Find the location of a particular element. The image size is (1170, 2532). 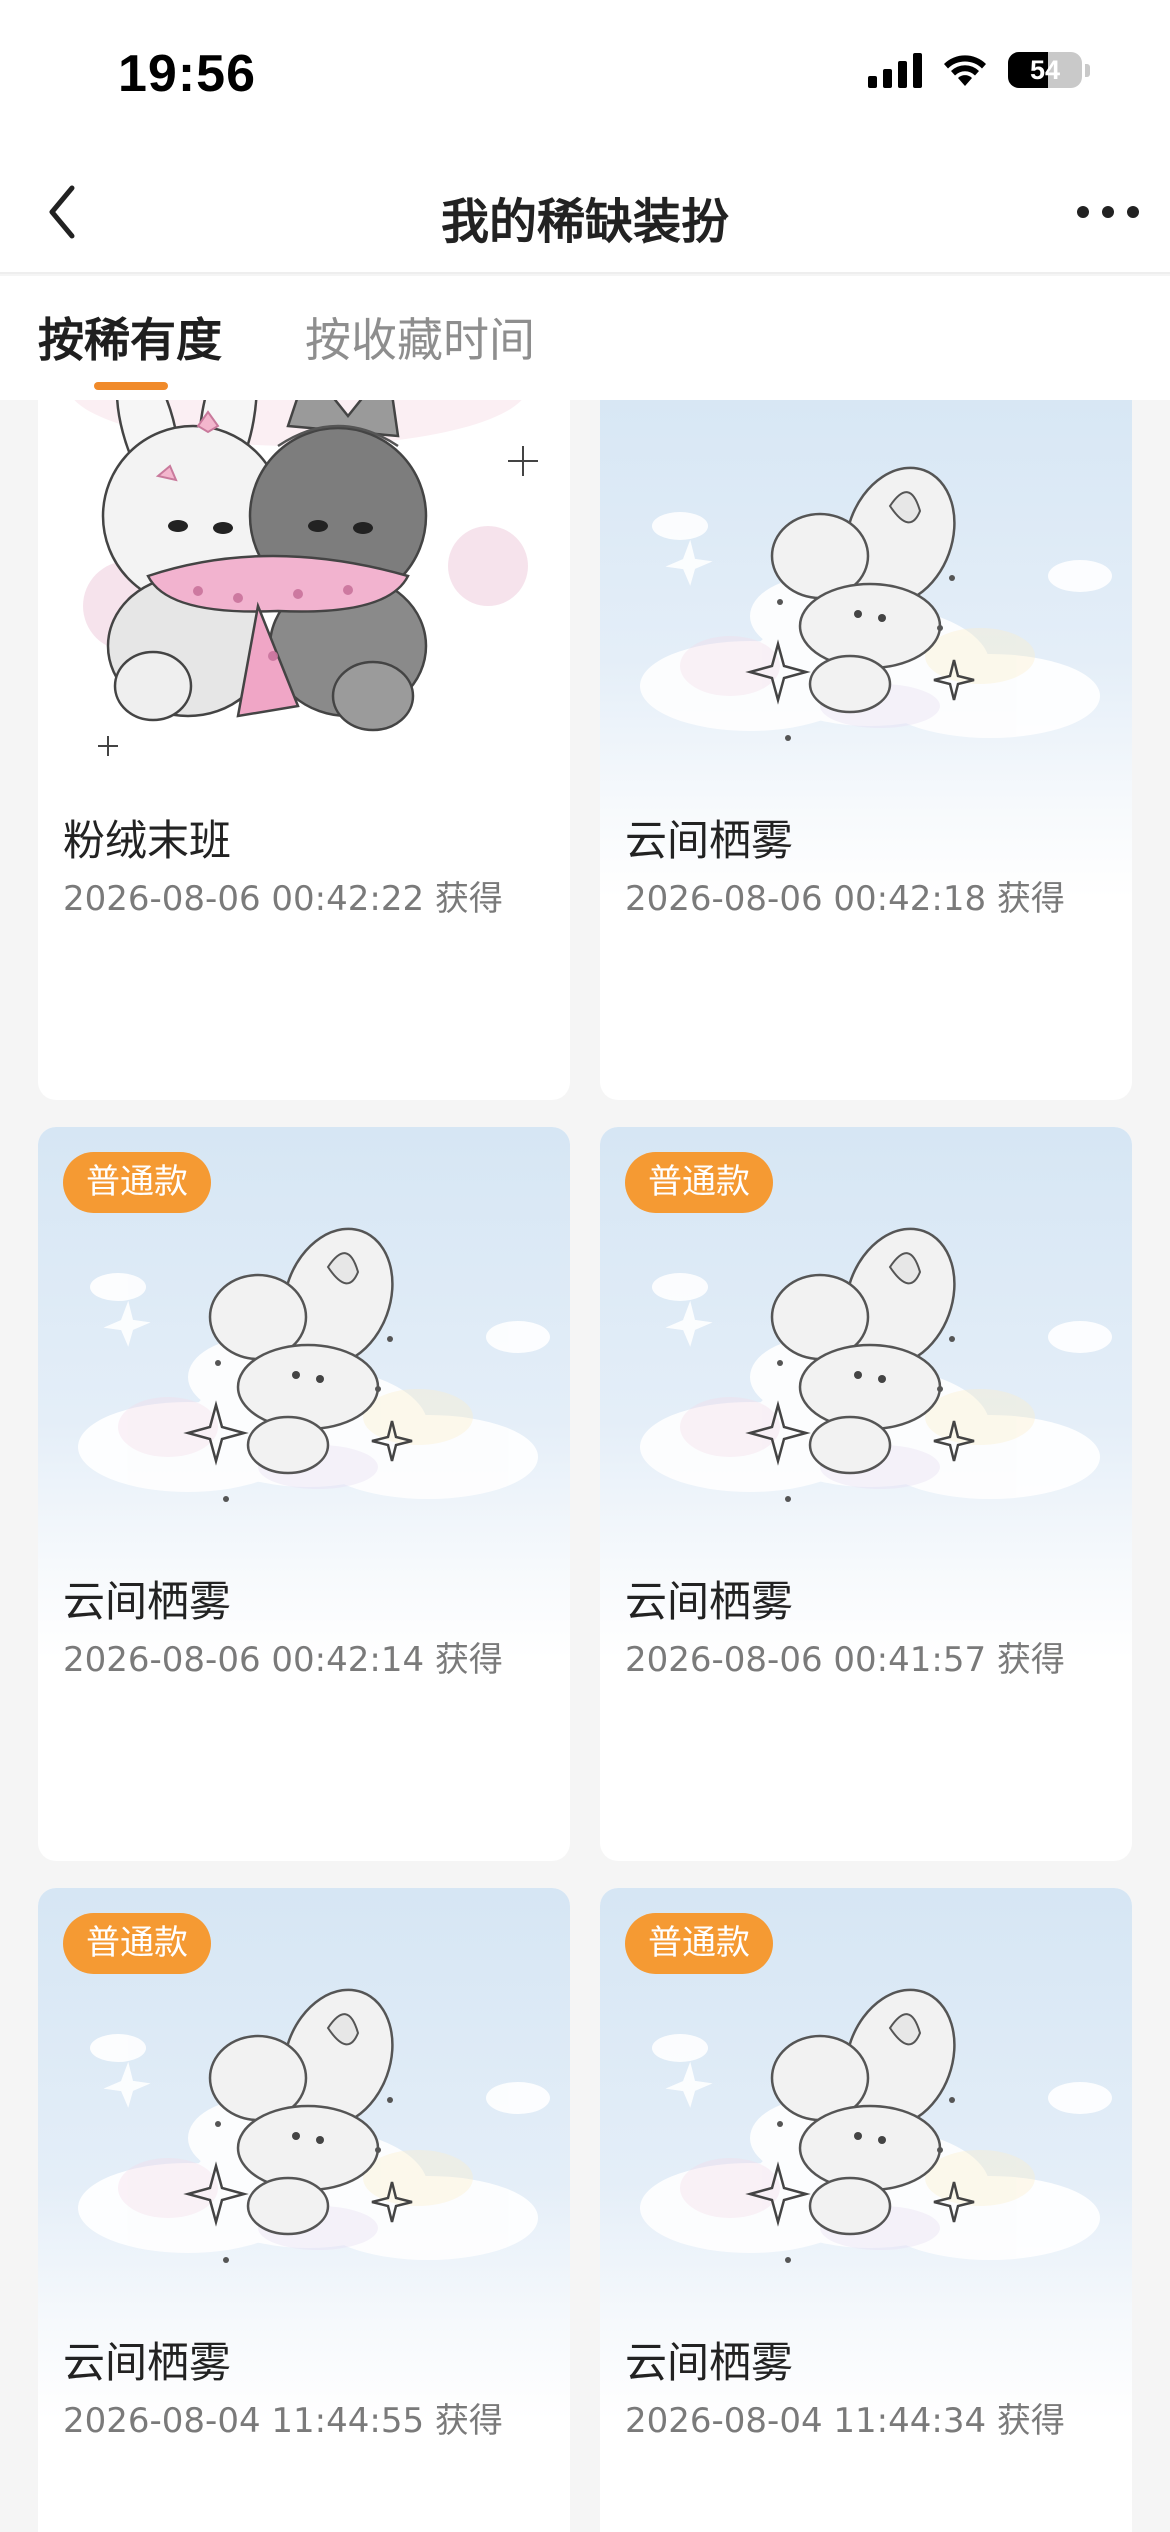

item-acquired-date: 2026-08-06 00:42:18 获得 is located at coordinates (845, 899).